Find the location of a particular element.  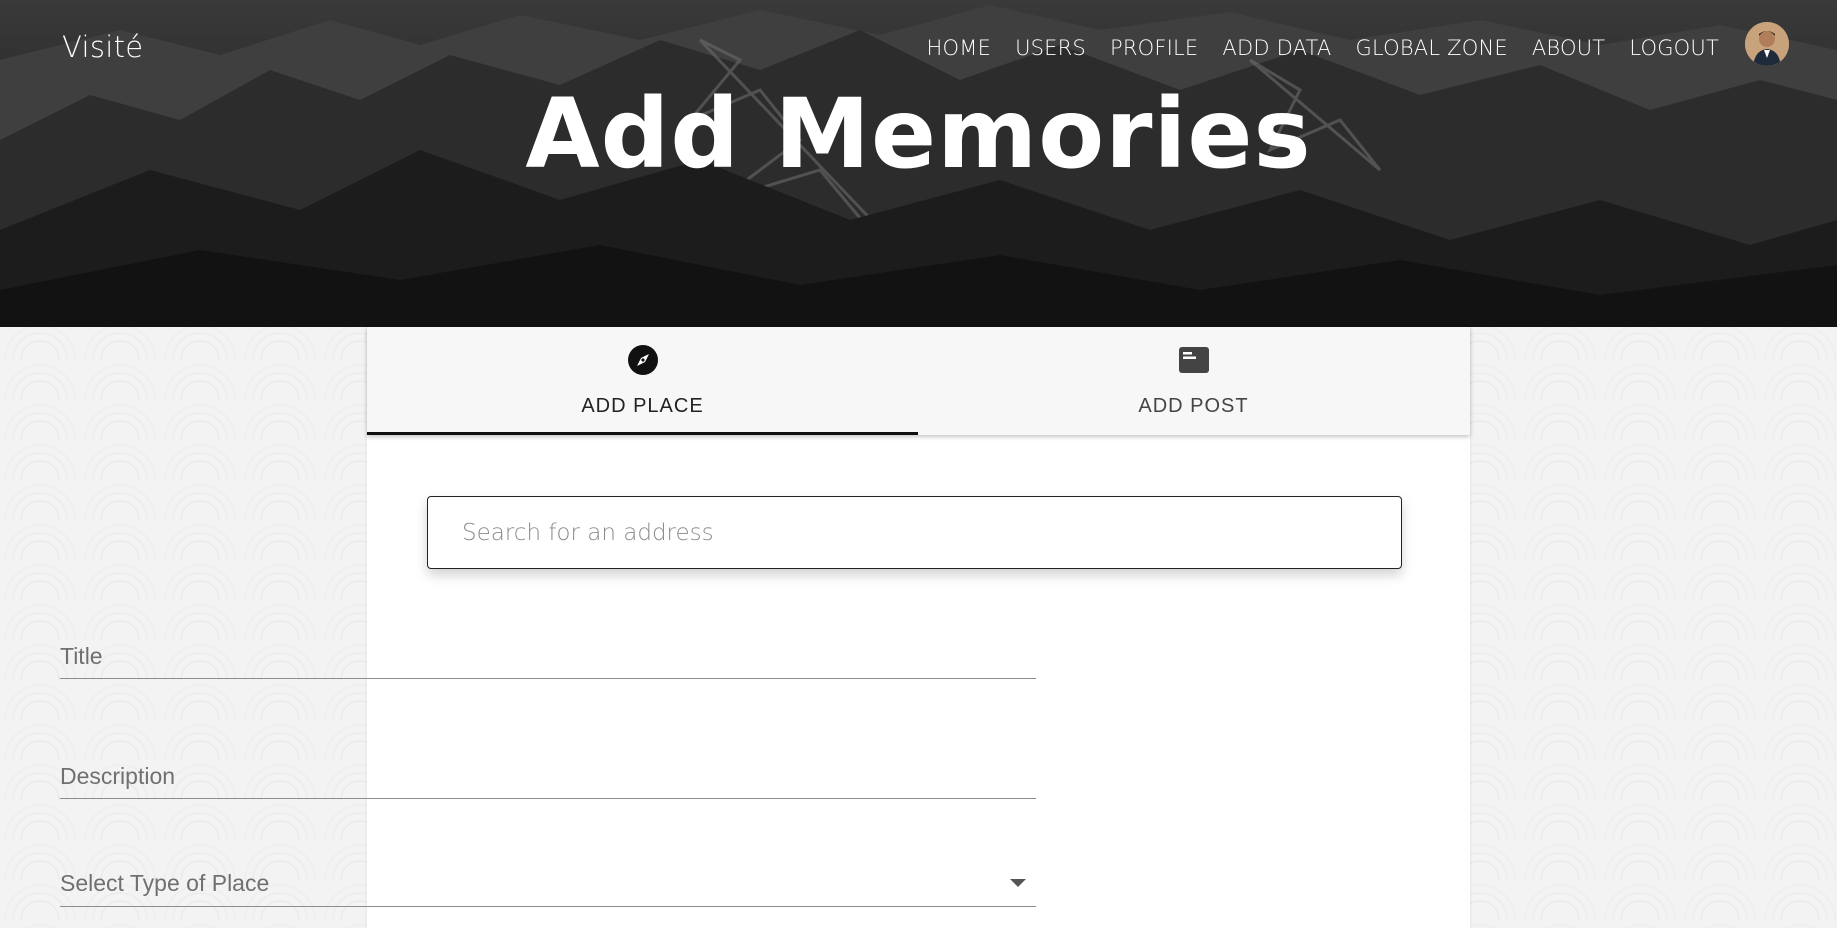

address-search is located at coordinates (914, 532).